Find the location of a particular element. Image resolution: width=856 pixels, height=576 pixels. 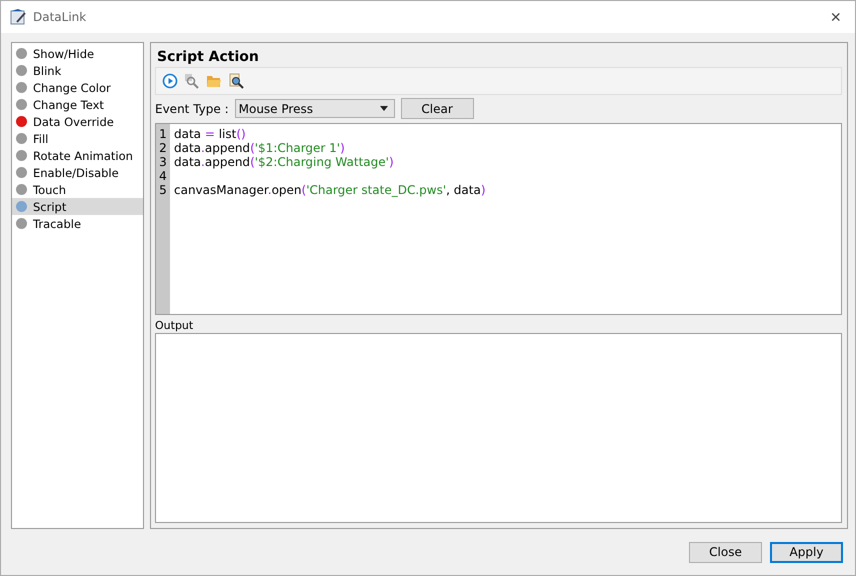

code-line: data.append('$1:Charger 1') is located at coordinates (260, 148).